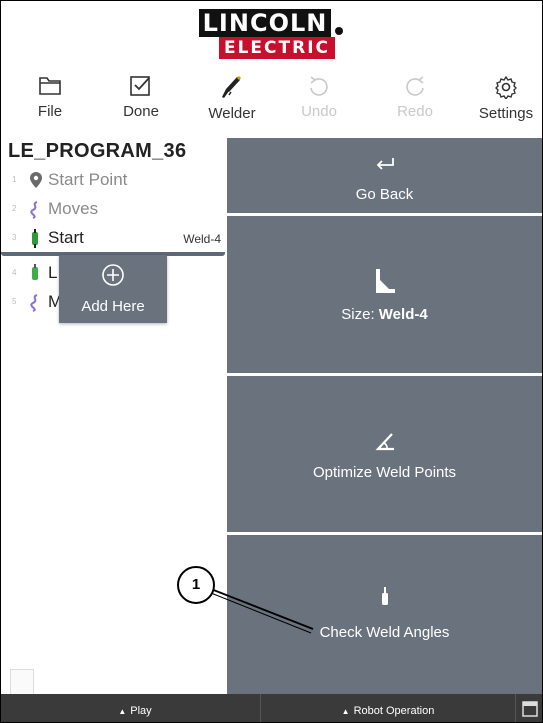 Image resolution: width=543 pixels, height=723 pixels. What do you see at coordinates (339, 31) in the screenshot?
I see `logo-registered-mark` at bounding box center [339, 31].